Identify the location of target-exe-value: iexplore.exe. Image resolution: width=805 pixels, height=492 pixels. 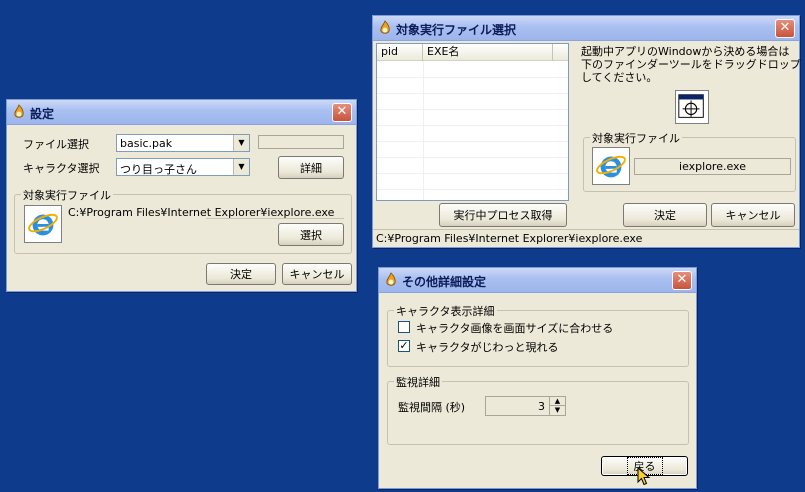
(712, 166).